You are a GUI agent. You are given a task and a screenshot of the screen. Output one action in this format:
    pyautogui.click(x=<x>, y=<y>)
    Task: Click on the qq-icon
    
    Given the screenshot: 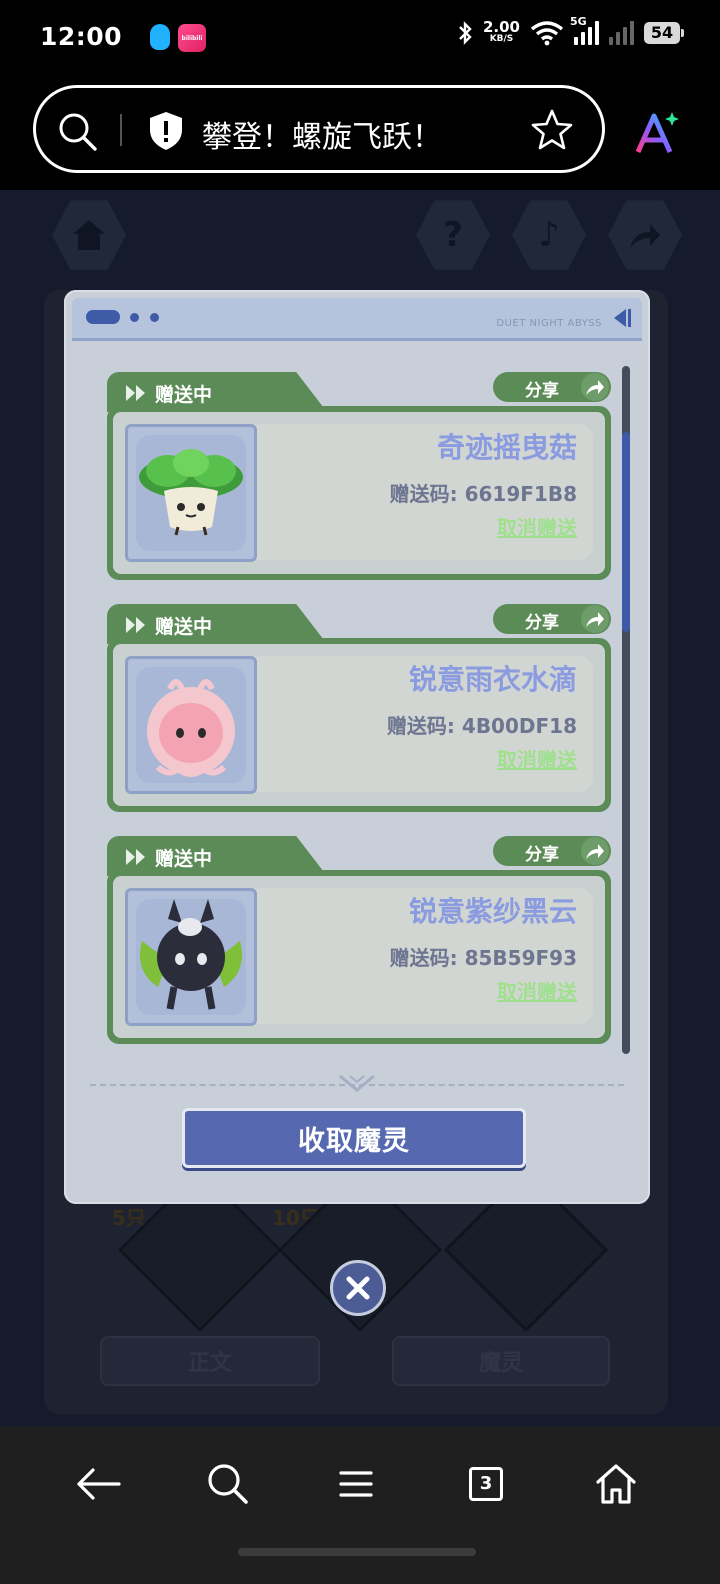 What is the action you would take?
    pyautogui.click(x=160, y=37)
    